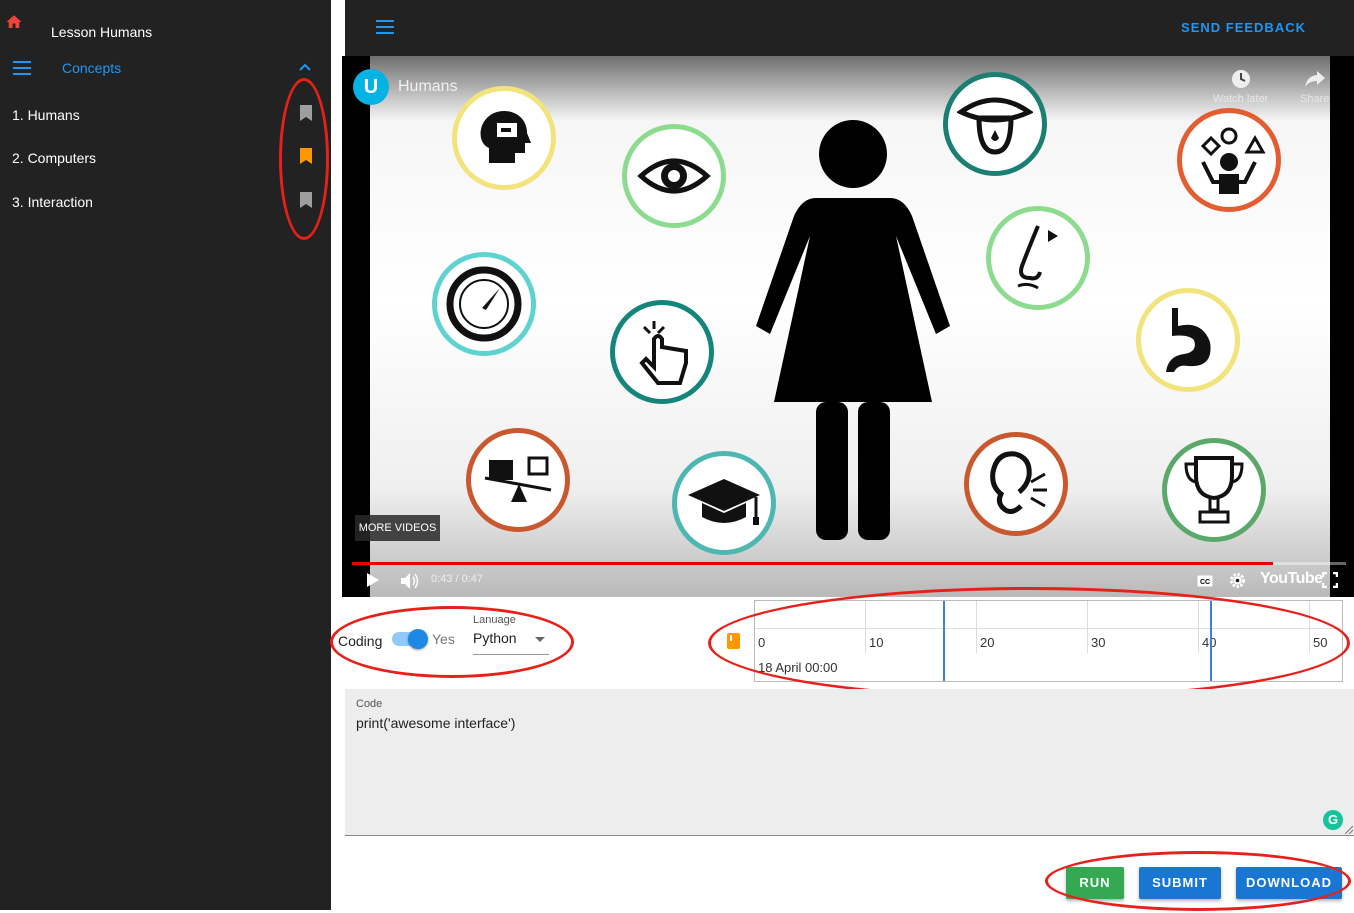 This screenshot has height=913, width=1354. What do you see at coordinates (1240, 79) in the screenshot?
I see `clock-icon` at bounding box center [1240, 79].